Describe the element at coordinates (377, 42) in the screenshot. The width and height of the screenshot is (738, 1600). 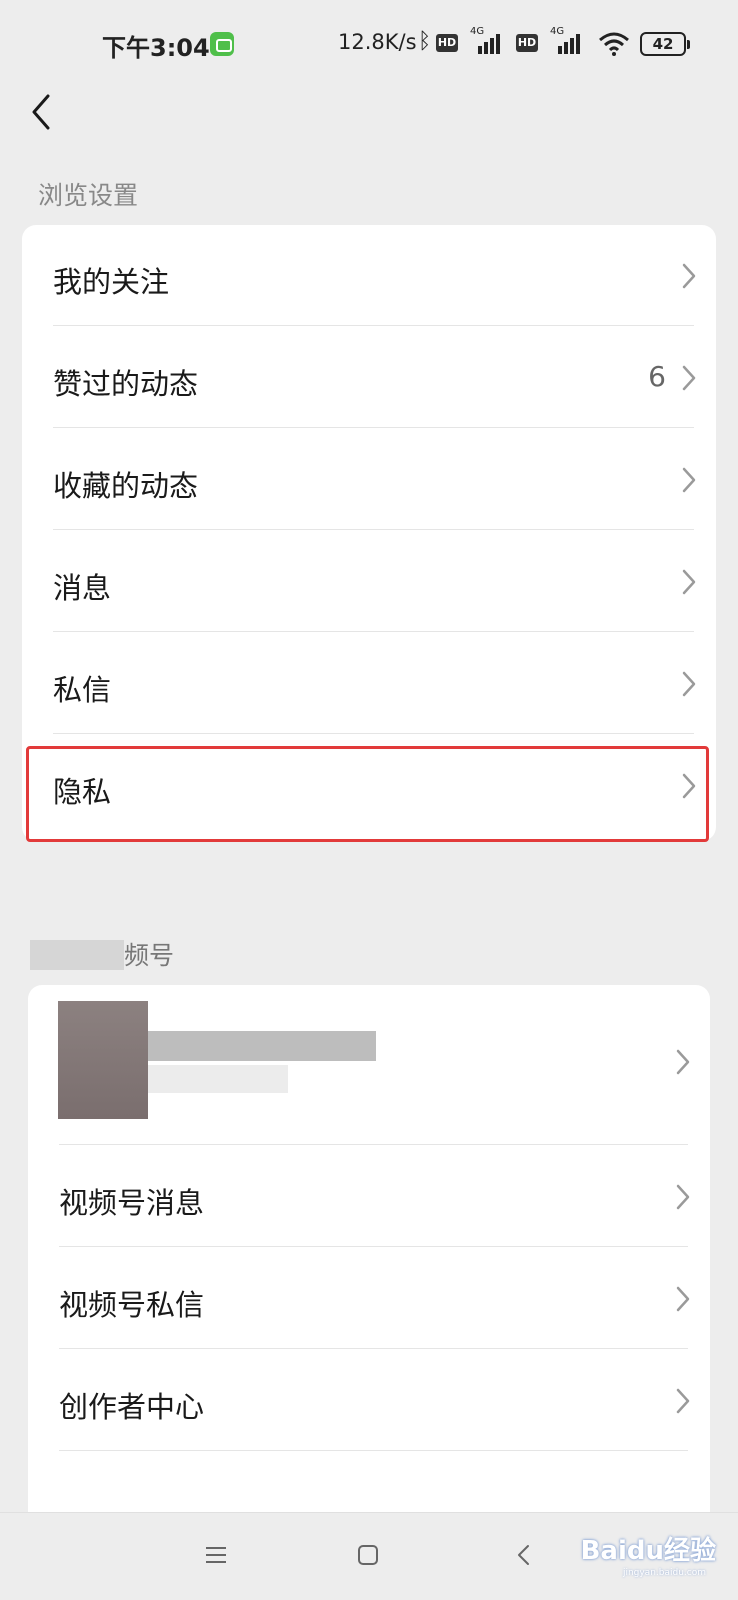
I see `network-speed: 12.8K/s` at that location.